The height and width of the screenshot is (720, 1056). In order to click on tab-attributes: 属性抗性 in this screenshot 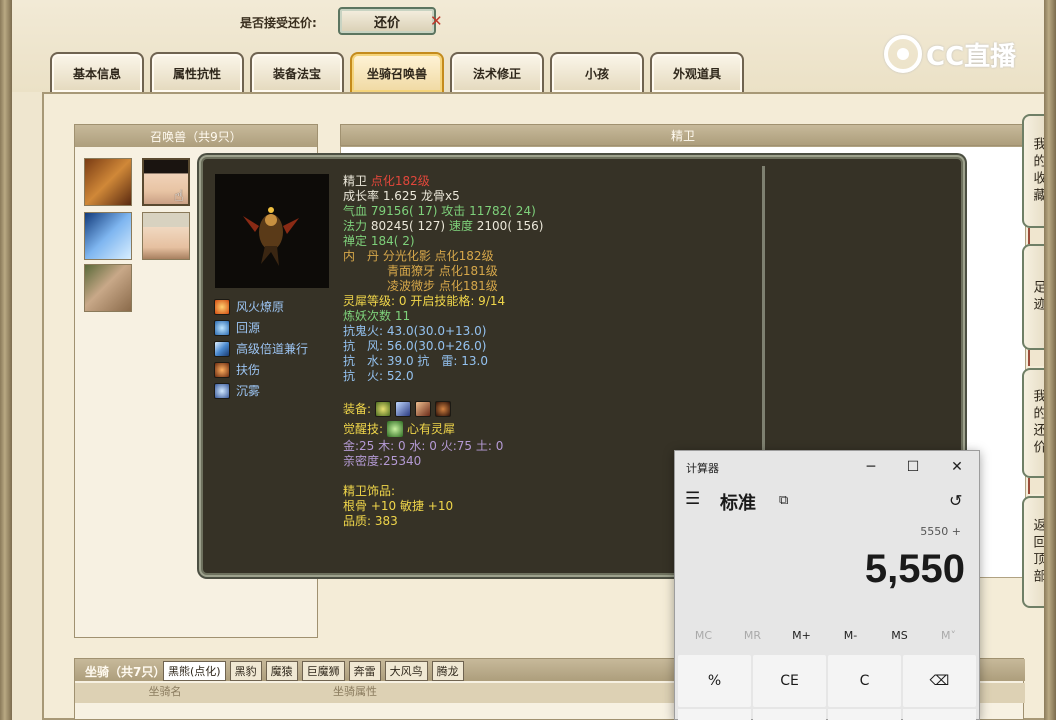, I will do `click(197, 72)`.